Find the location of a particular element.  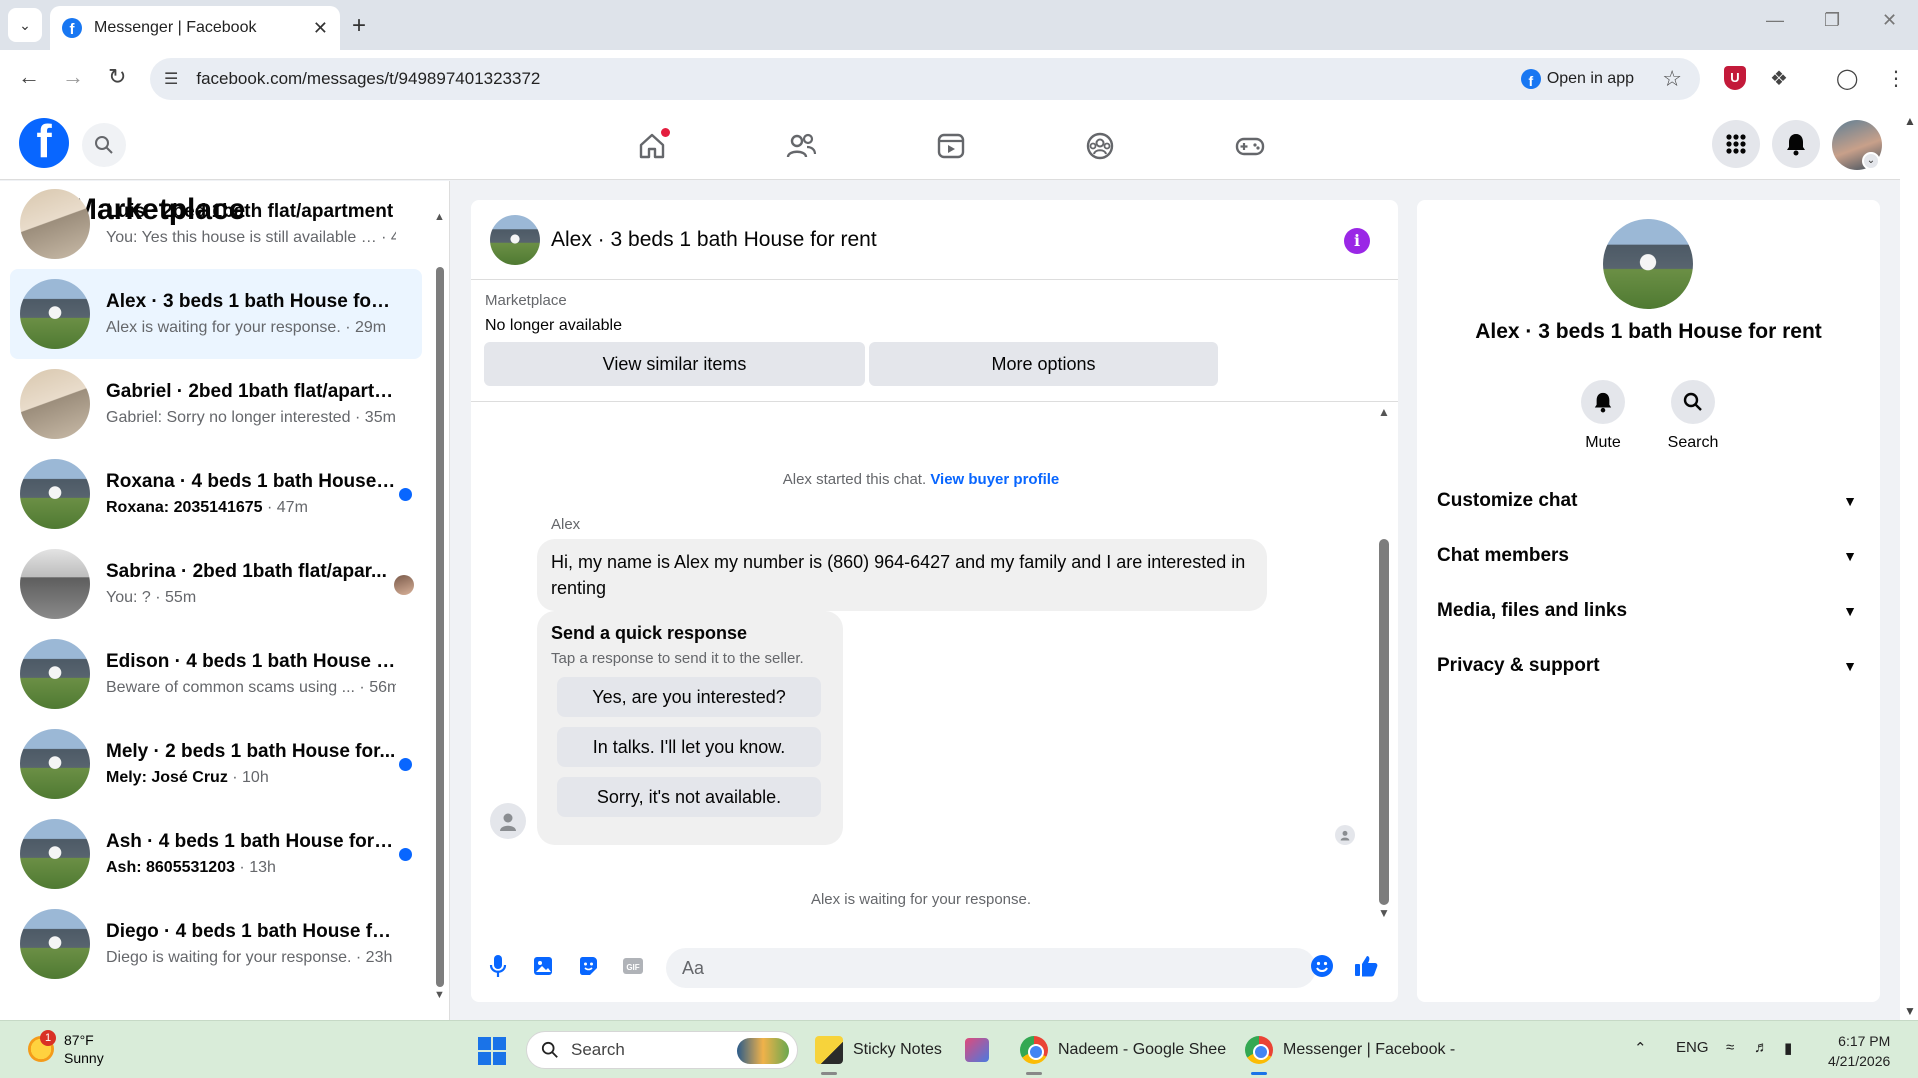

taskbar-app-messenger: Messenger | Facebook - is located at coordinates (1350, 1053).